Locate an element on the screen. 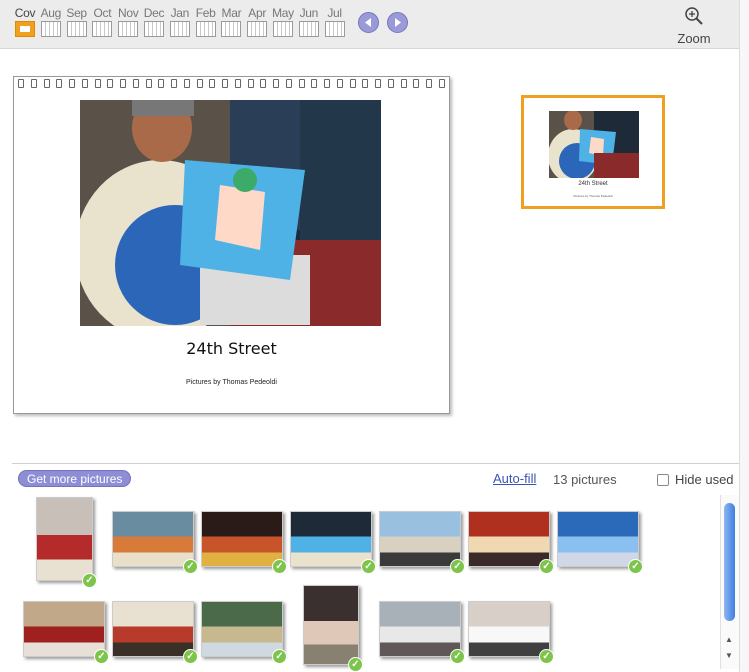 The height and width of the screenshot is (672, 749). next-month-button is located at coordinates (397, 22).